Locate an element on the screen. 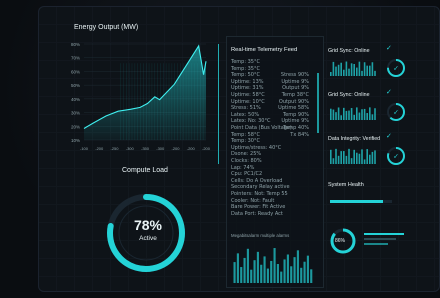 This screenshot has width=440, height=298. energy-y-tick: 80% is located at coordinates (75, 44).